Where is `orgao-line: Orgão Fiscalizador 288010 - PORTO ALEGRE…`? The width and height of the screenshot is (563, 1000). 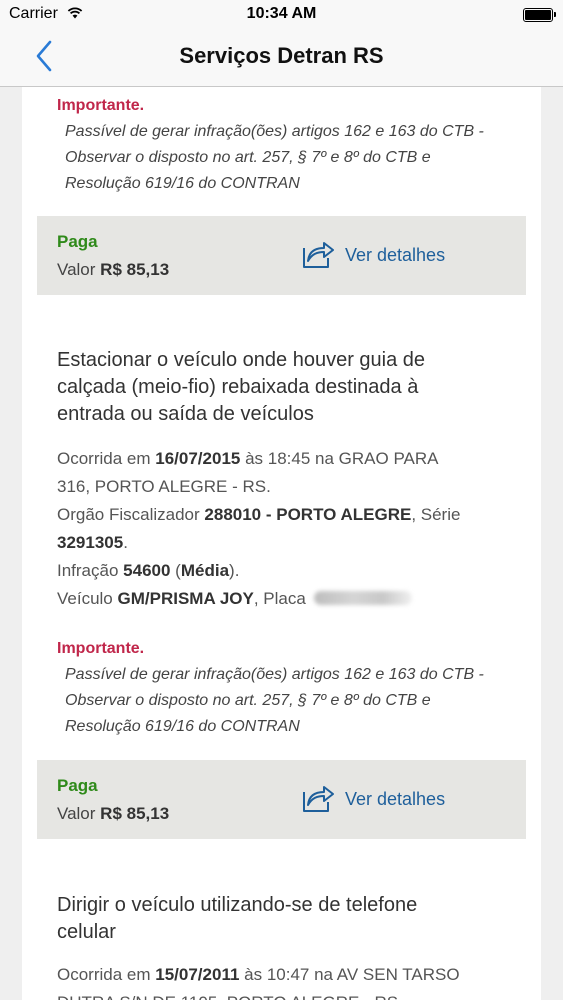 orgao-line: Orgão Fiscalizador 288010 - PORTO ALEGRE… is located at coordinates (282, 515).